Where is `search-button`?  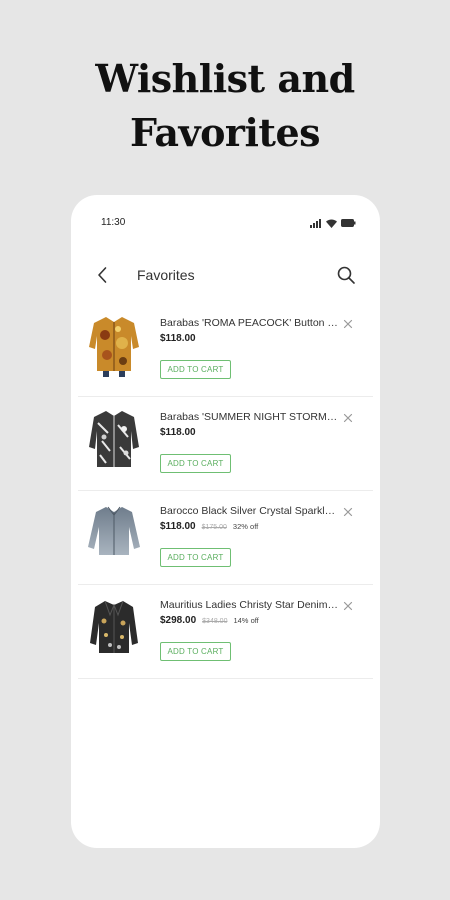 search-button is located at coordinates (346, 275).